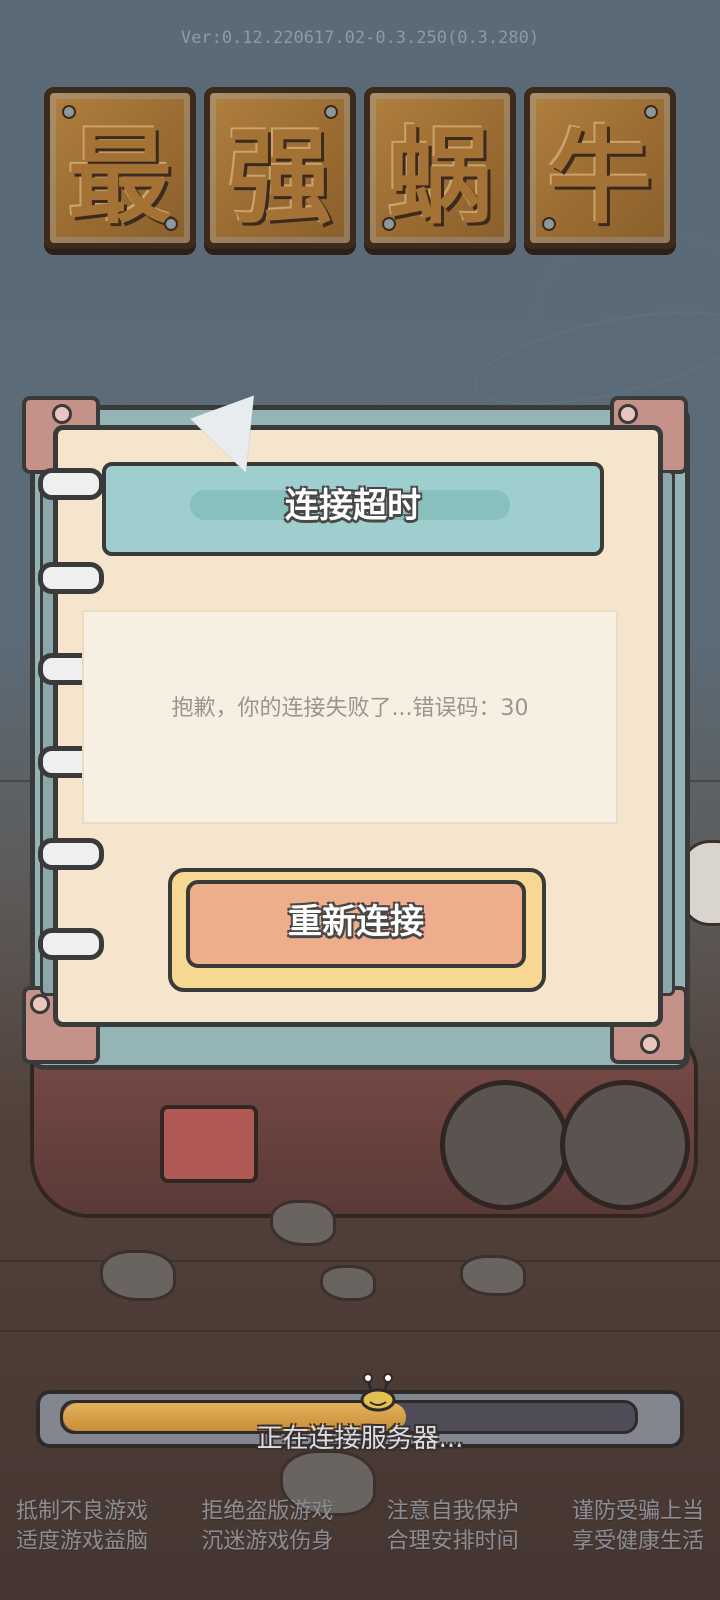 The image size is (720, 1600). I want to click on health-notice-text: 抵制不良游戏, so click(82, 1511).